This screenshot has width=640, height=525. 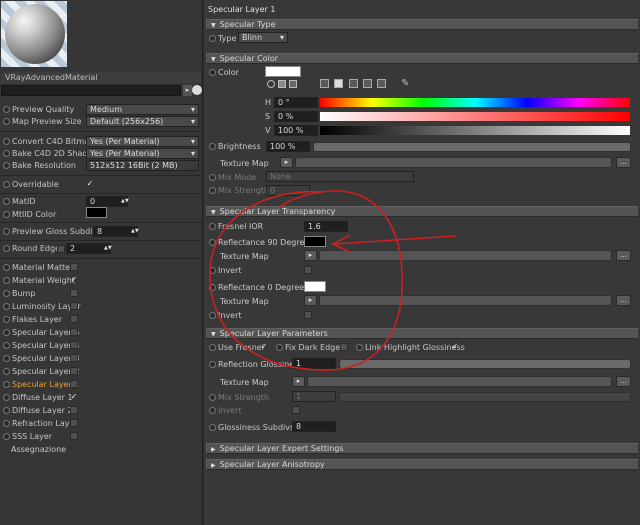 What do you see at coordinates (197, 90) in the screenshot?
I see `reset-button` at bounding box center [197, 90].